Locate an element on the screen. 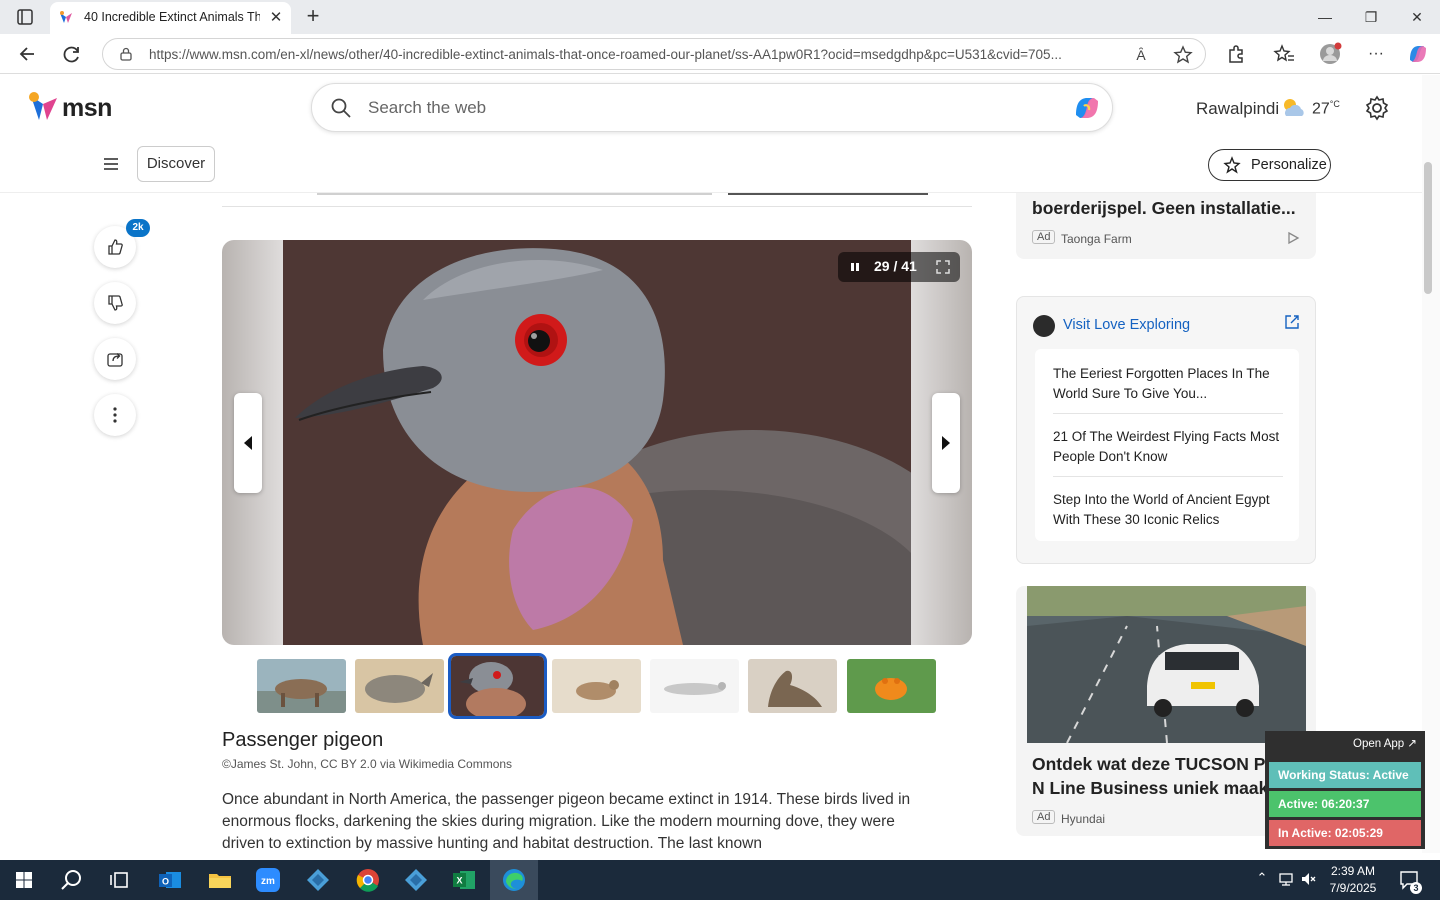  thumbnail-sea-lion is located at coordinates (792, 686).